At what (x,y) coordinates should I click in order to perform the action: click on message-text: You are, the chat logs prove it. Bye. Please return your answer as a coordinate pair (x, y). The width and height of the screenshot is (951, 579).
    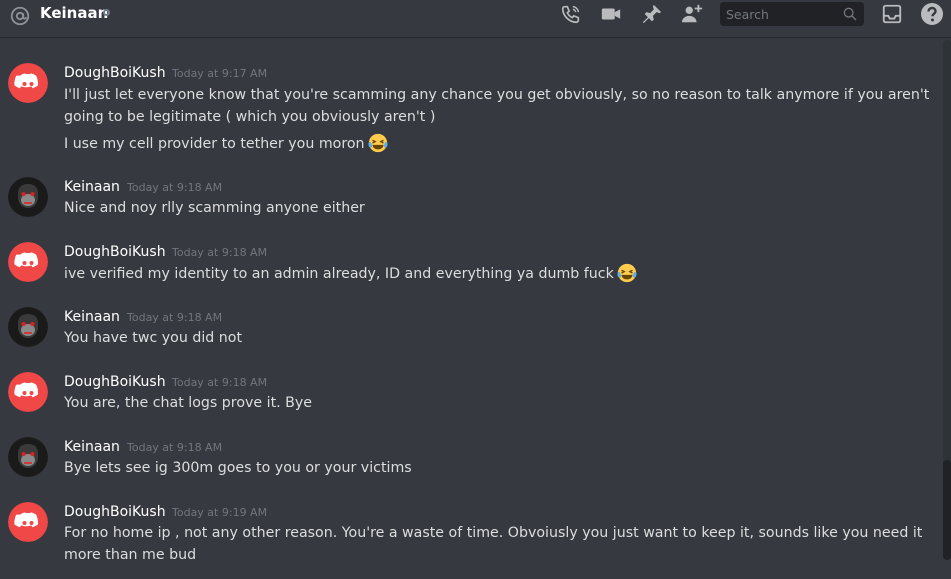
    Looking at the image, I should click on (188, 403).